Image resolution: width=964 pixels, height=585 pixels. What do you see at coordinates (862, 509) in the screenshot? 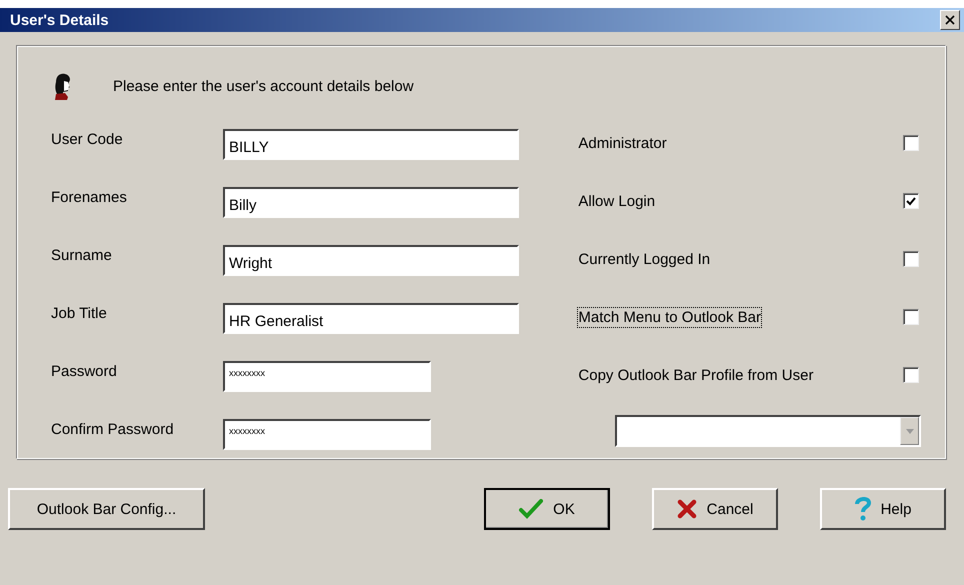
I see `question-mark-icon` at bounding box center [862, 509].